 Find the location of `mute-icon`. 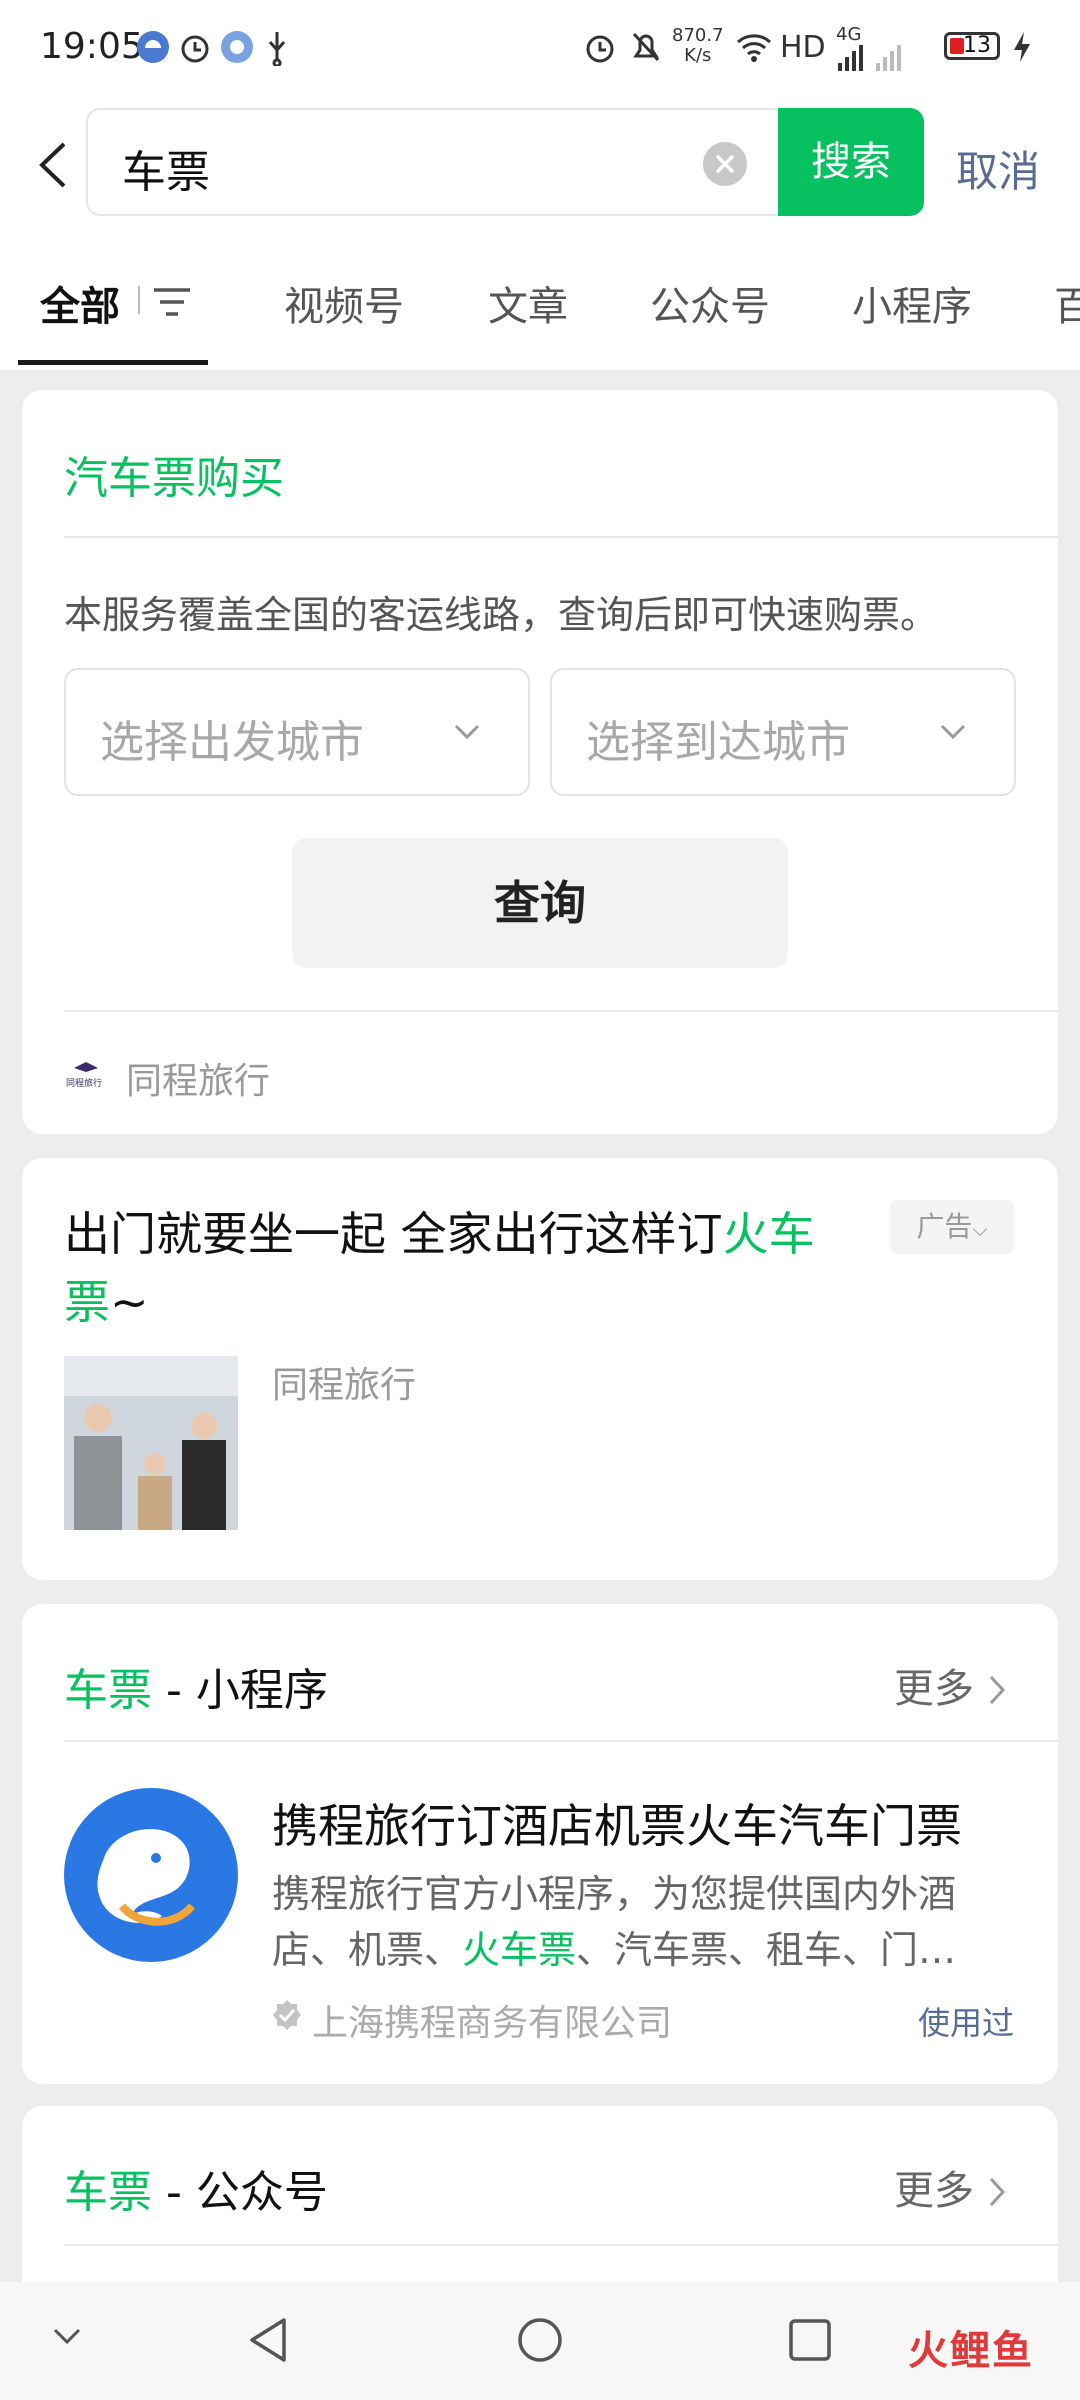

mute-icon is located at coordinates (646, 51).